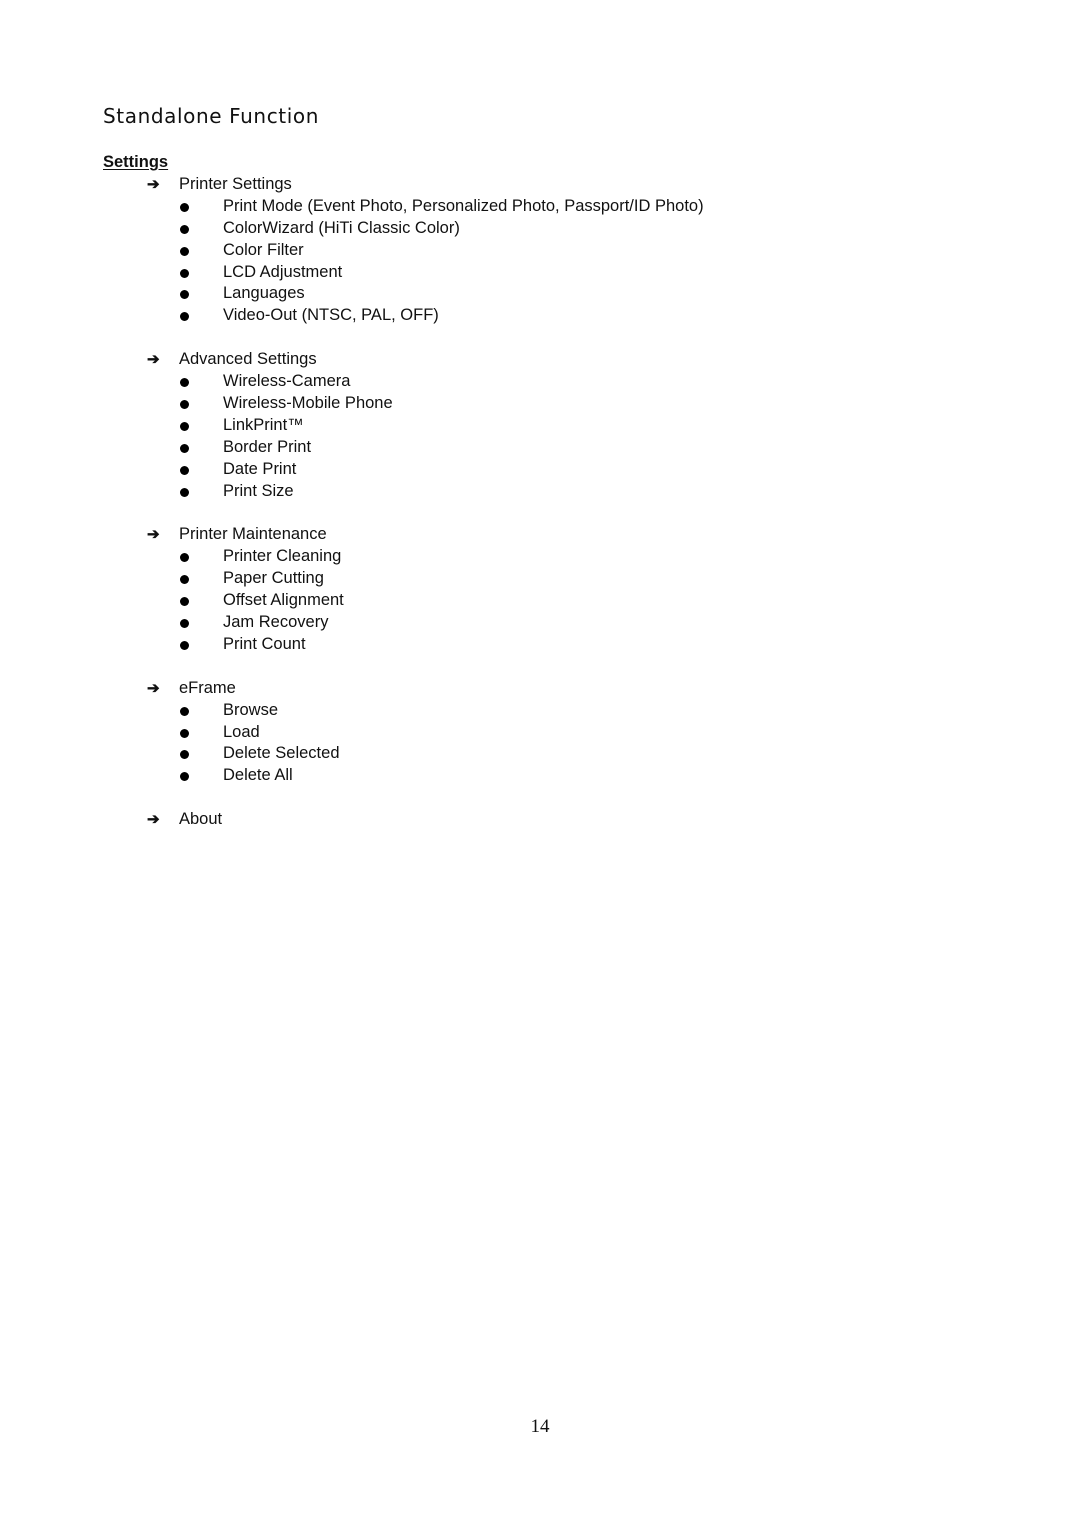  I want to click on list-item: Languages, so click(540, 294).